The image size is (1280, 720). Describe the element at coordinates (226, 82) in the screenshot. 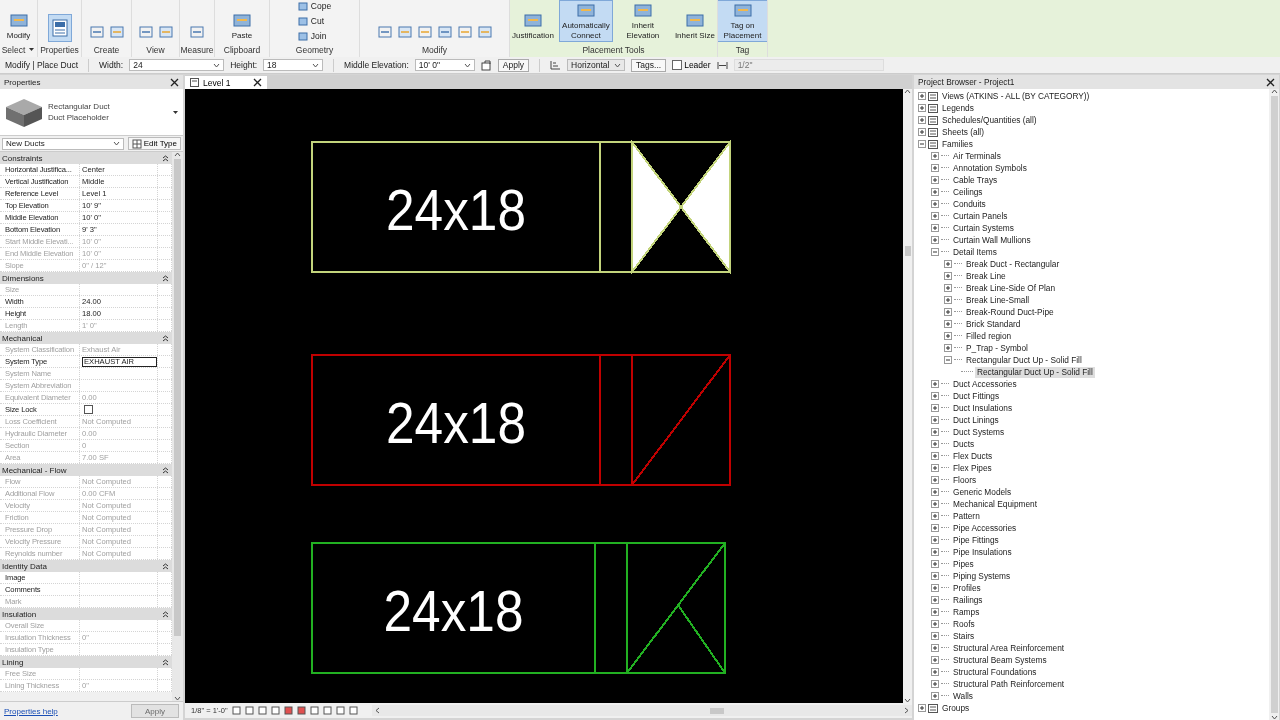

I see `view-tab: Level 1` at that location.